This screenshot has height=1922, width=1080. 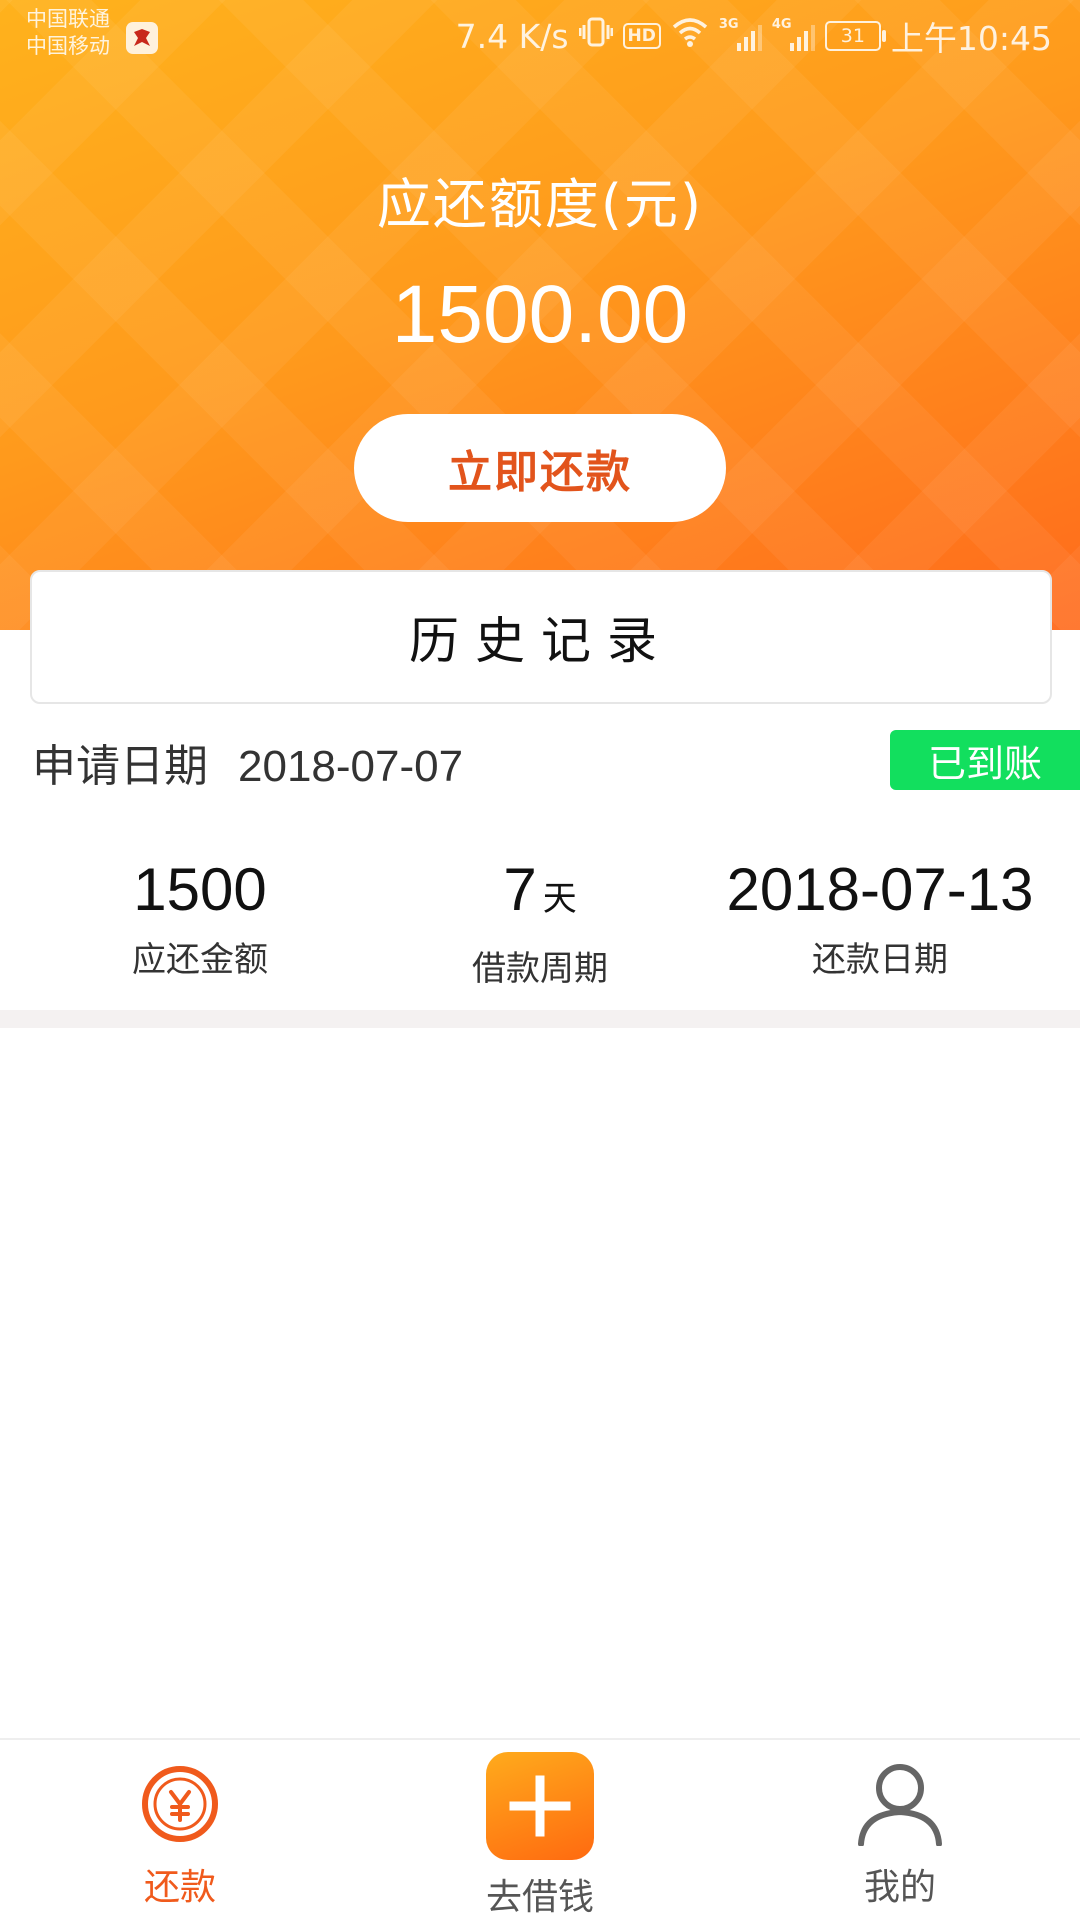 I want to click on stat-repay-date-label: 还款日期, so click(x=880, y=960).